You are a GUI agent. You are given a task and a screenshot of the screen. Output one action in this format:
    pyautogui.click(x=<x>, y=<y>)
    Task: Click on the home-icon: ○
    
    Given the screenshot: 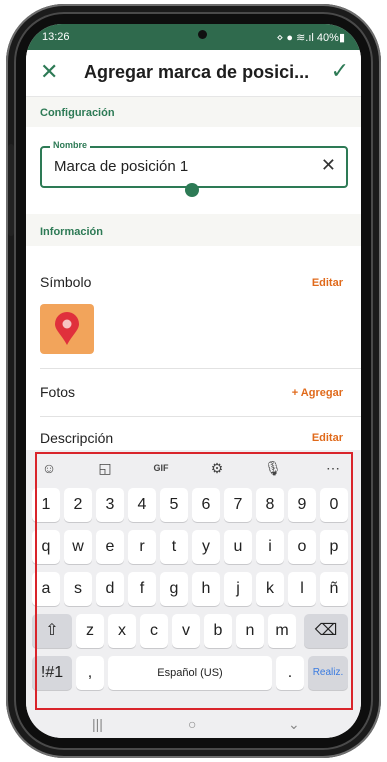 What is the action you would take?
    pyautogui.click(x=192, y=724)
    